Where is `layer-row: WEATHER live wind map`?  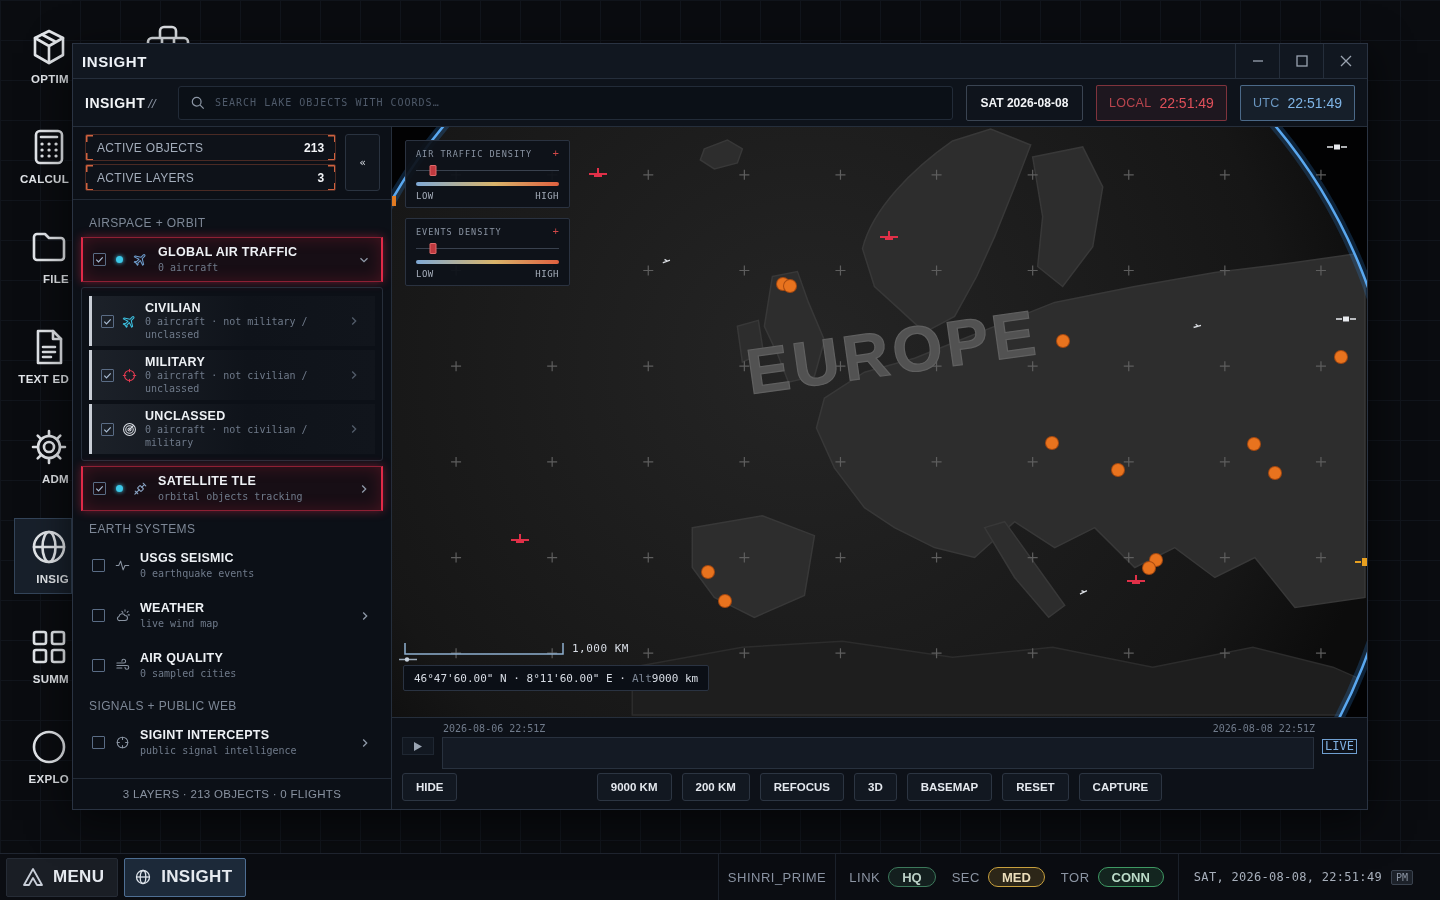 layer-row: WEATHER live wind map is located at coordinates (232, 615).